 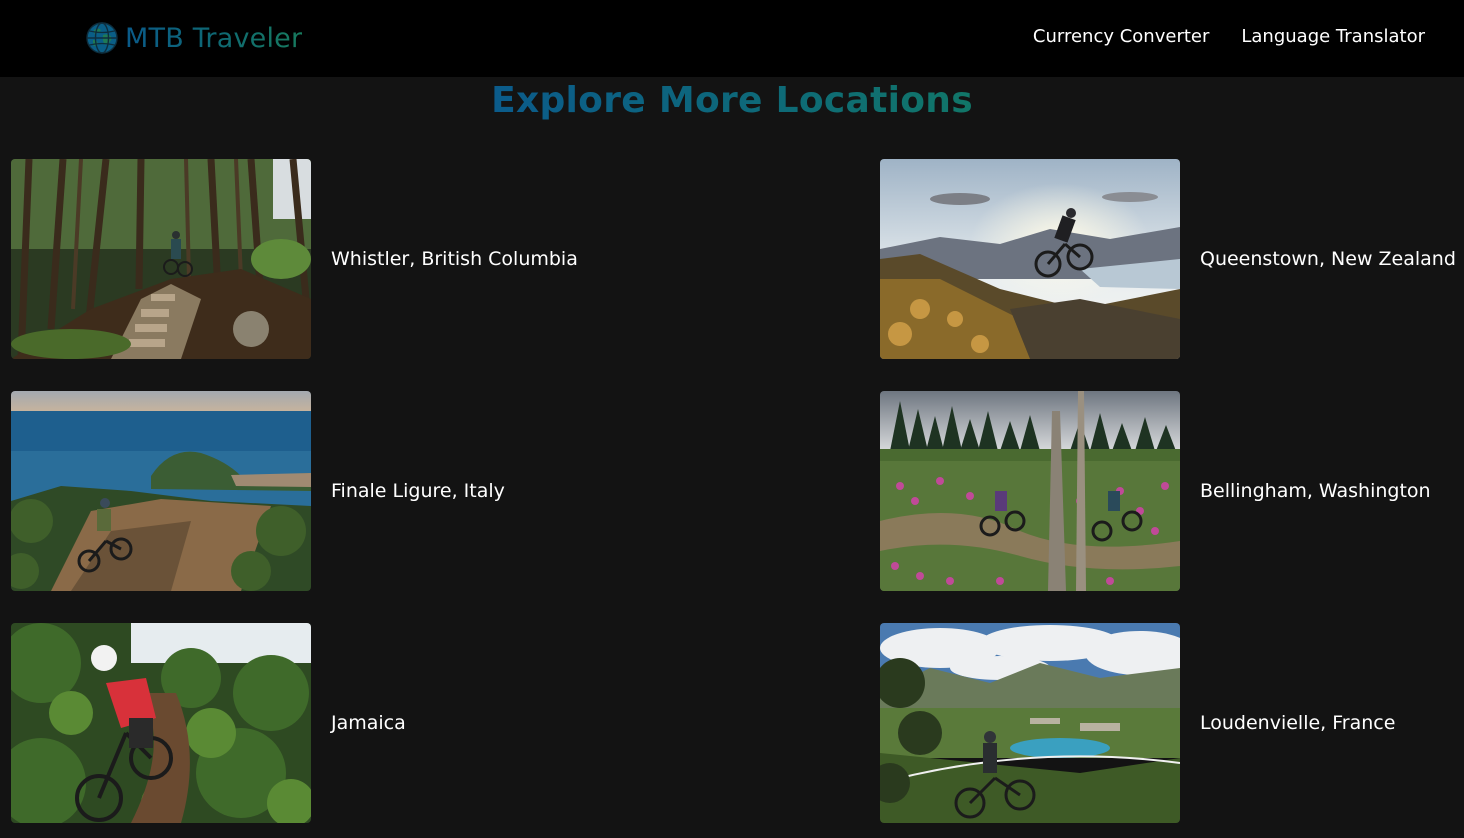 I want to click on location-card-loudenvielle: Loudenvielle, France, so click(x=1137, y=723).